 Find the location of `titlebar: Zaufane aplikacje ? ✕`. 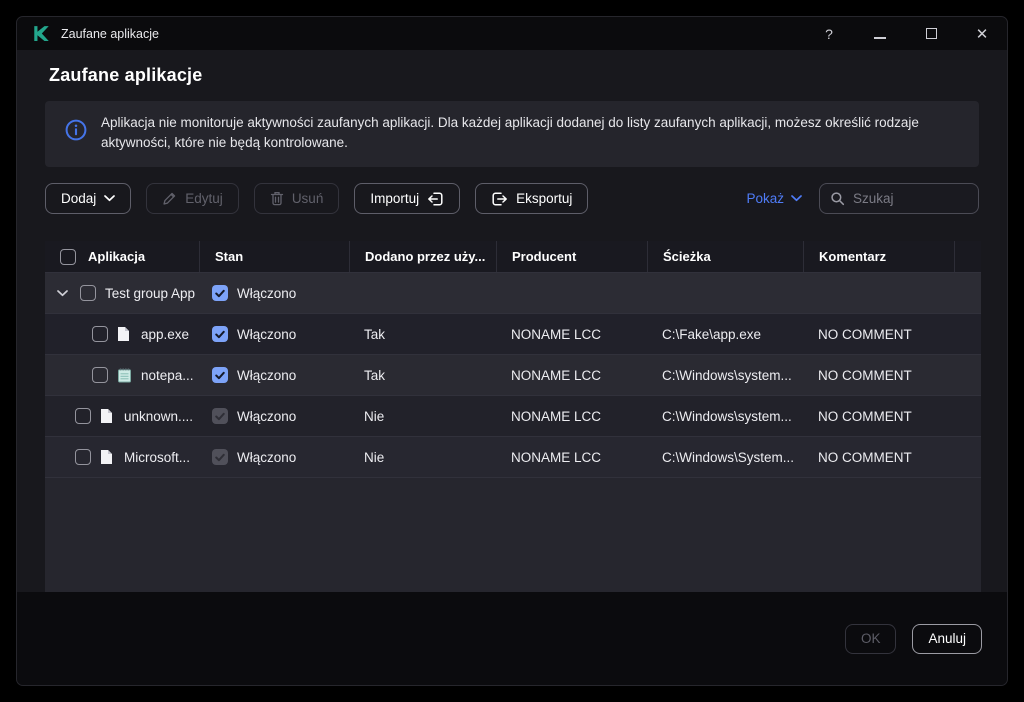

titlebar: Zaufane aplikacje ? ✕ is located at coordinates (512, 33).